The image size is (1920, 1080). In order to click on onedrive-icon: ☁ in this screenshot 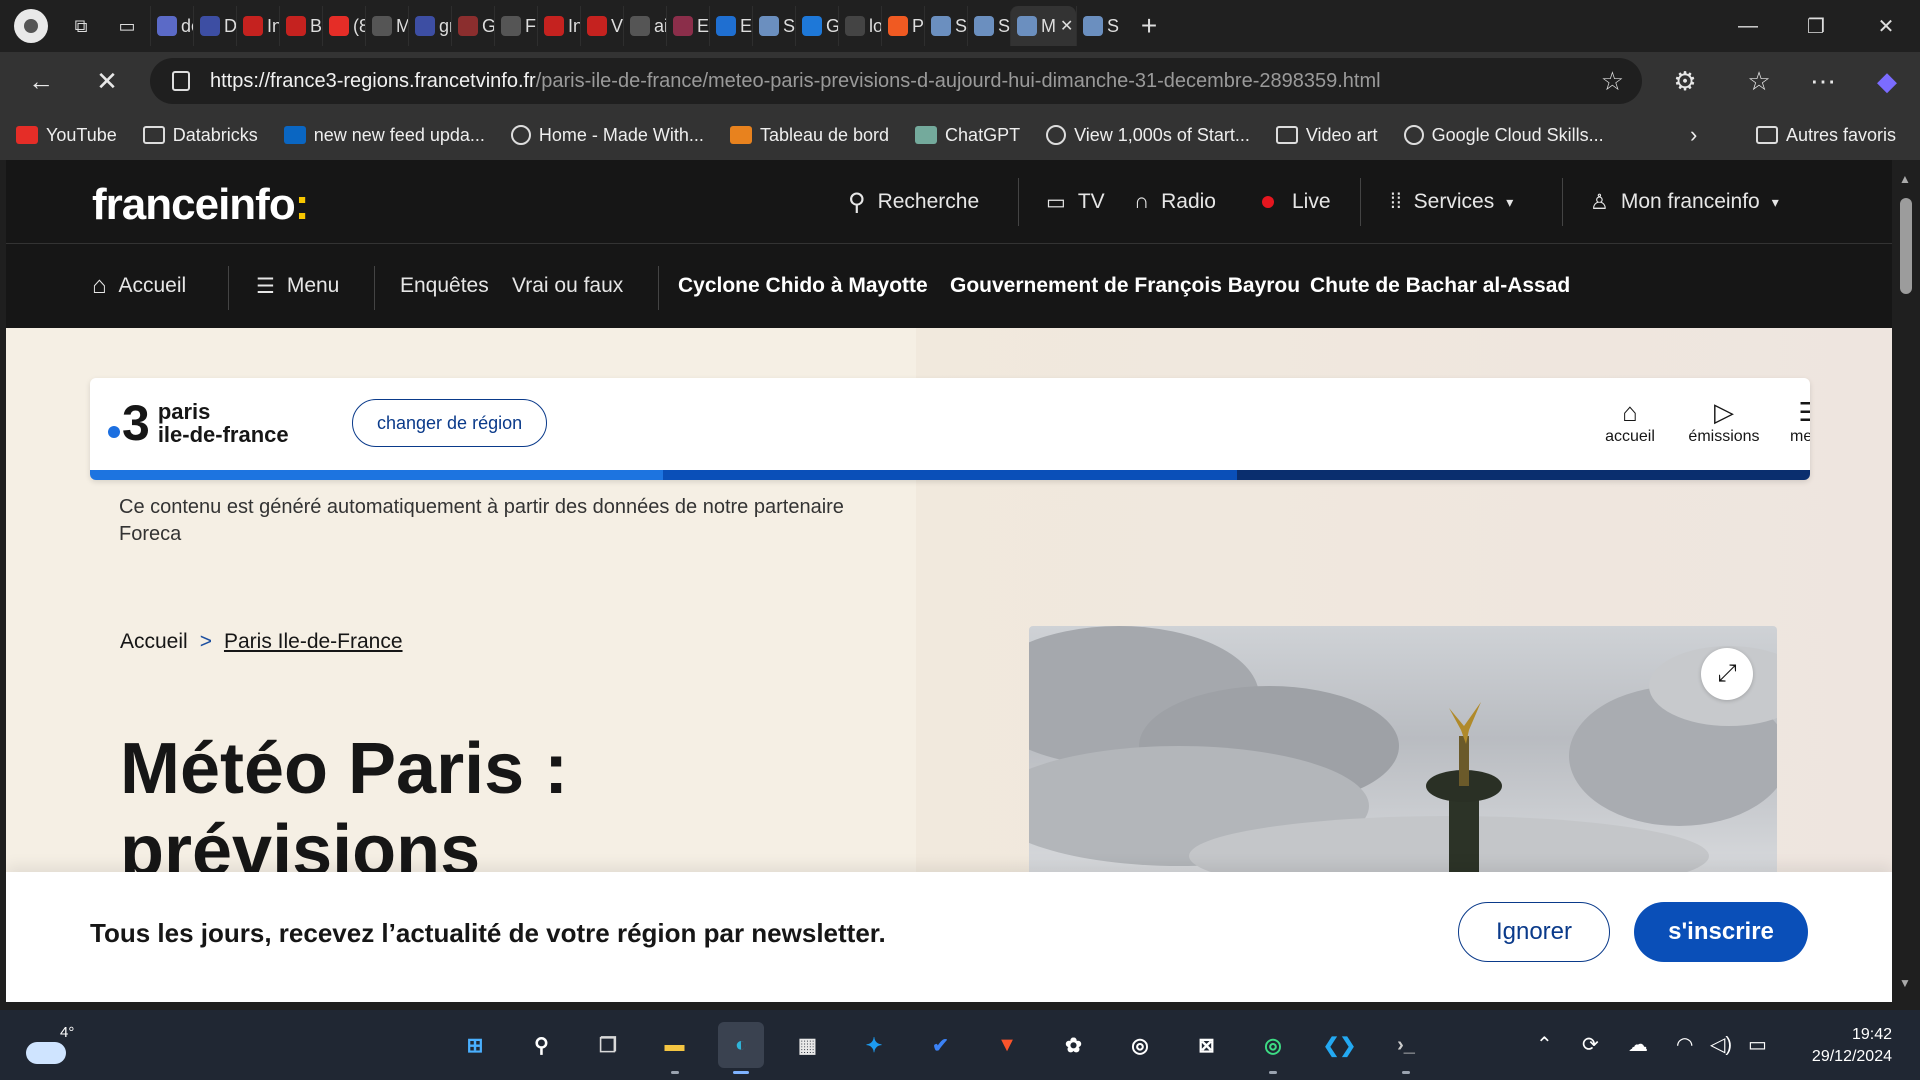, I will do `click(1638, 1044)`.